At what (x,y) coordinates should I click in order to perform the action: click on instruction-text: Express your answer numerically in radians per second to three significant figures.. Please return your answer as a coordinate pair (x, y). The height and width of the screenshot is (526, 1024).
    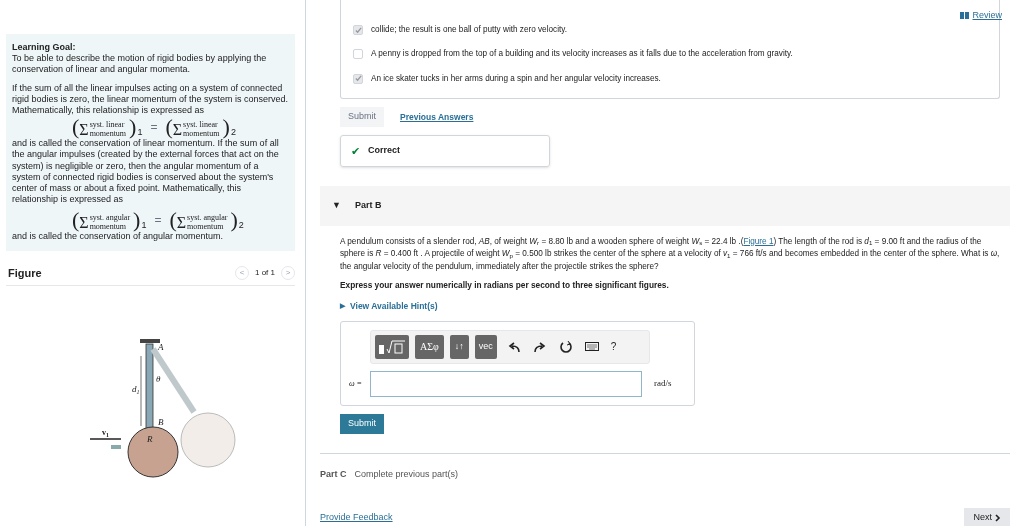
    Looking at the image, I should click on (505, 285).